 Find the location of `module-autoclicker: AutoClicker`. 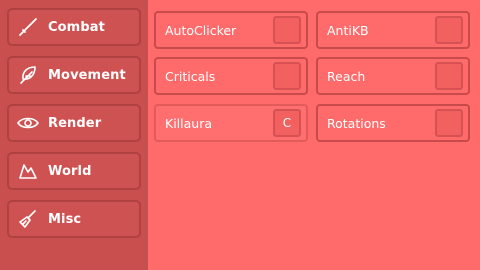

module-autoclicker: AutoClicker is located at coordinates (231, 30).